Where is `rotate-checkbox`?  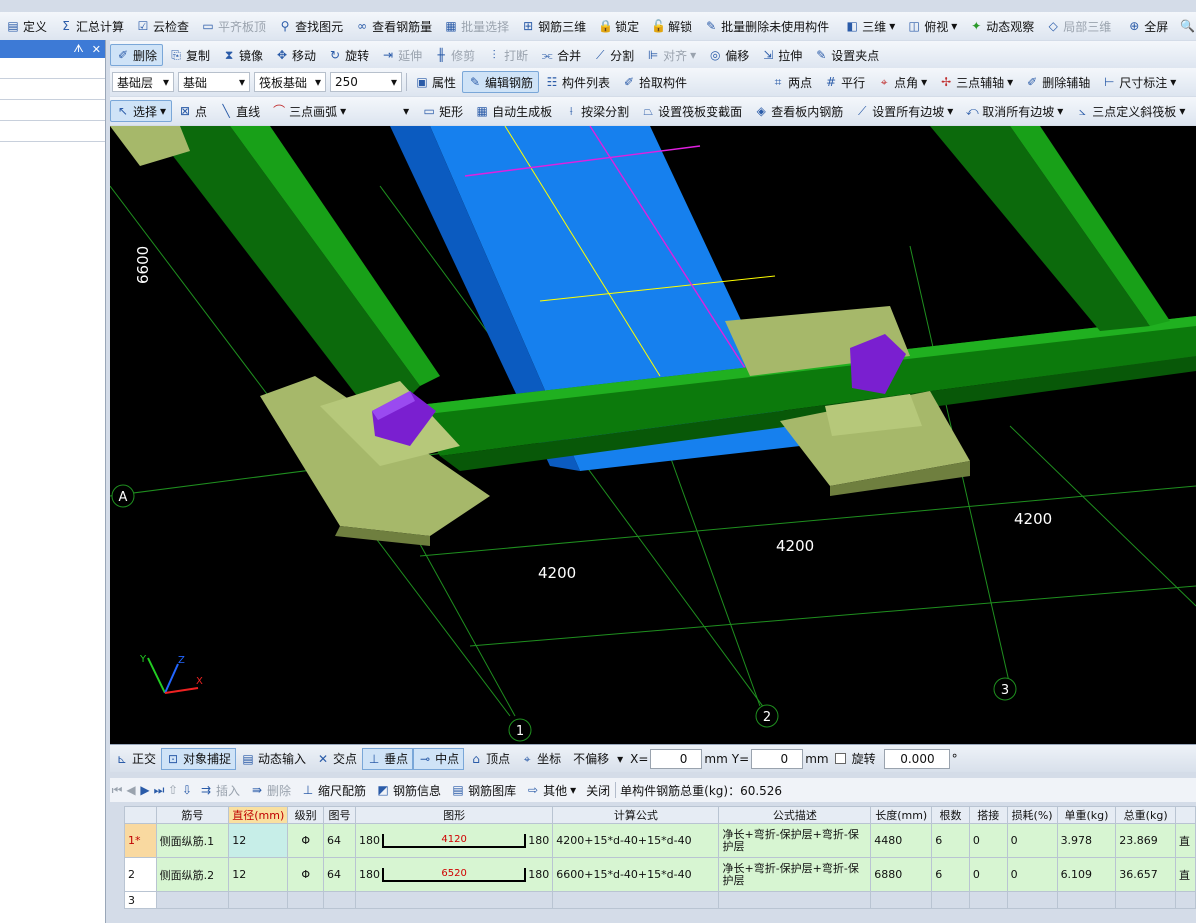
rotate-checkbox is located at coordinates (840, 758).